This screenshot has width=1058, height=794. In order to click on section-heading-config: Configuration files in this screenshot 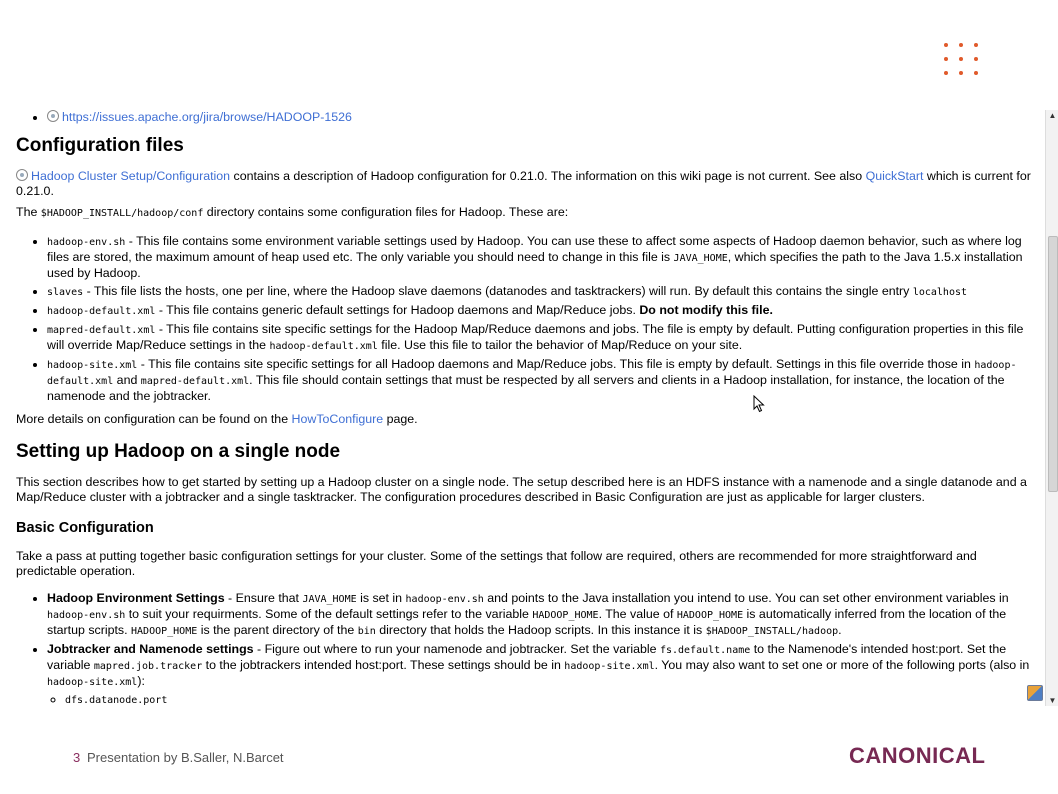, I will do `click(100, 145)`.